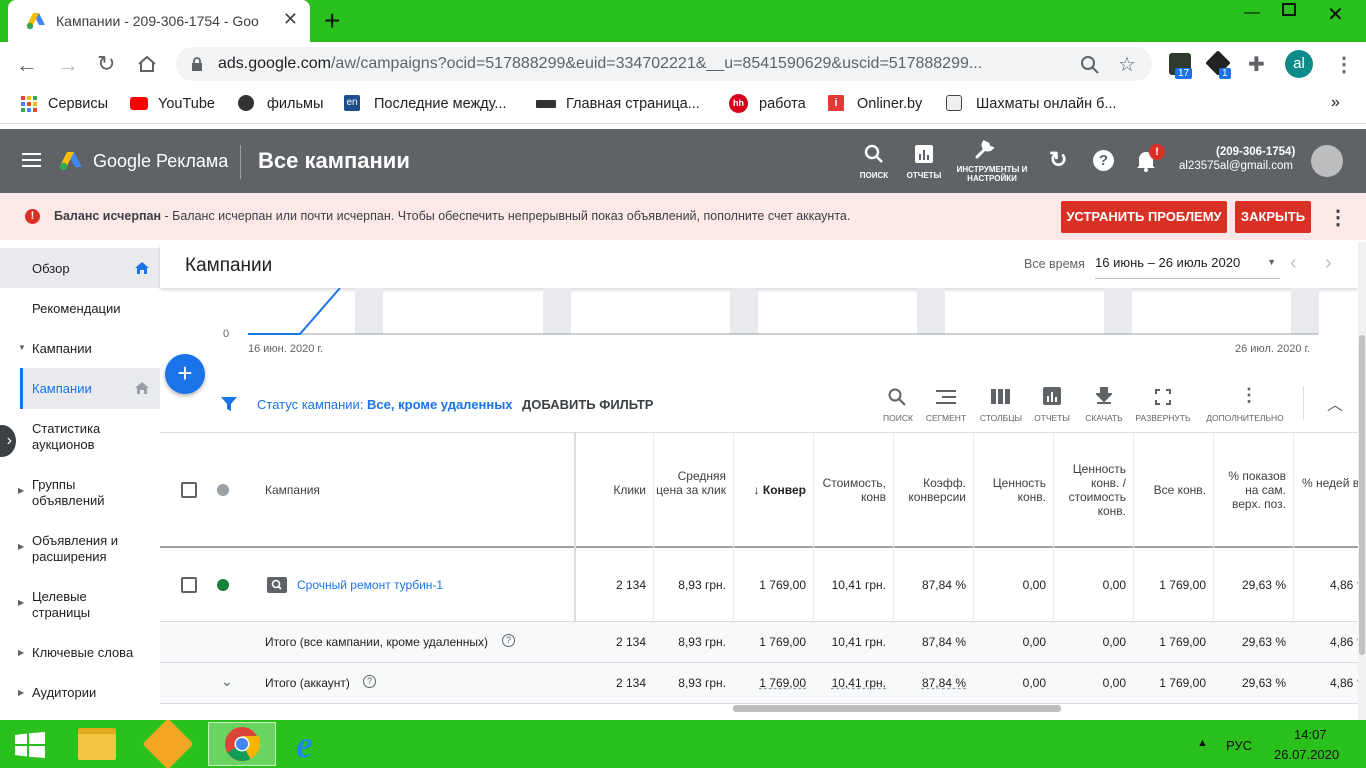  What do you see at coordinates (227, 681) in the screenshot?
I see `expand-row-chevron-icon: ⌄` at bounding box center [227, 681].